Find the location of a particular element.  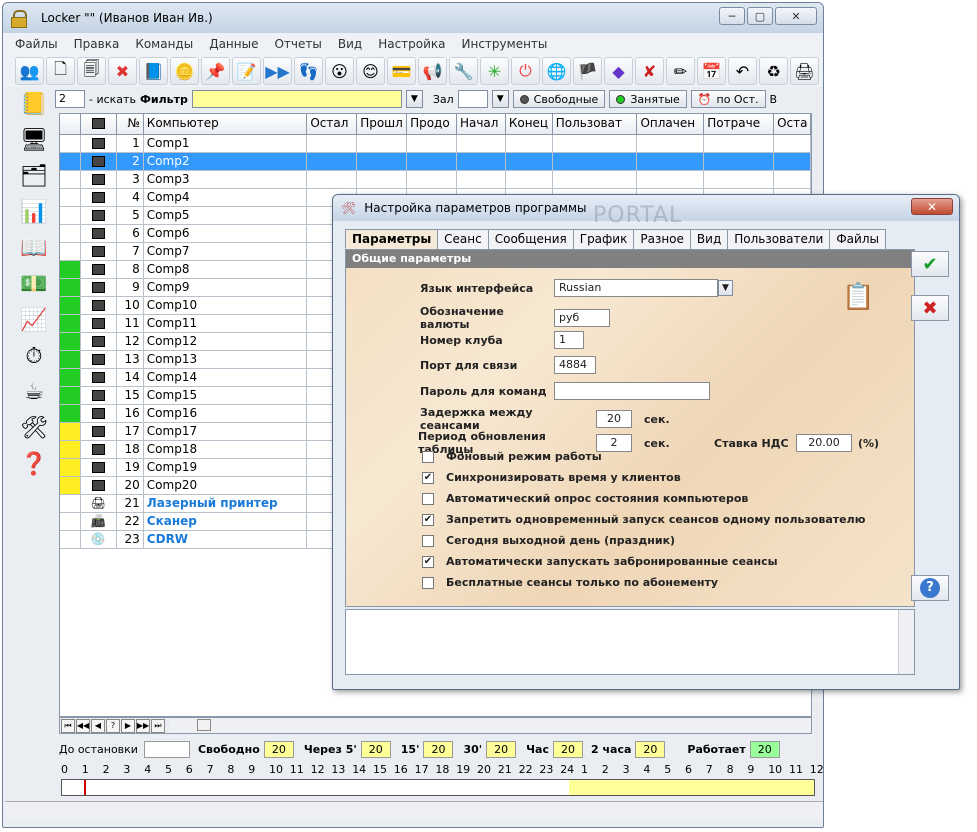

help-icon: ❓ is located at coordinates (34, 464).